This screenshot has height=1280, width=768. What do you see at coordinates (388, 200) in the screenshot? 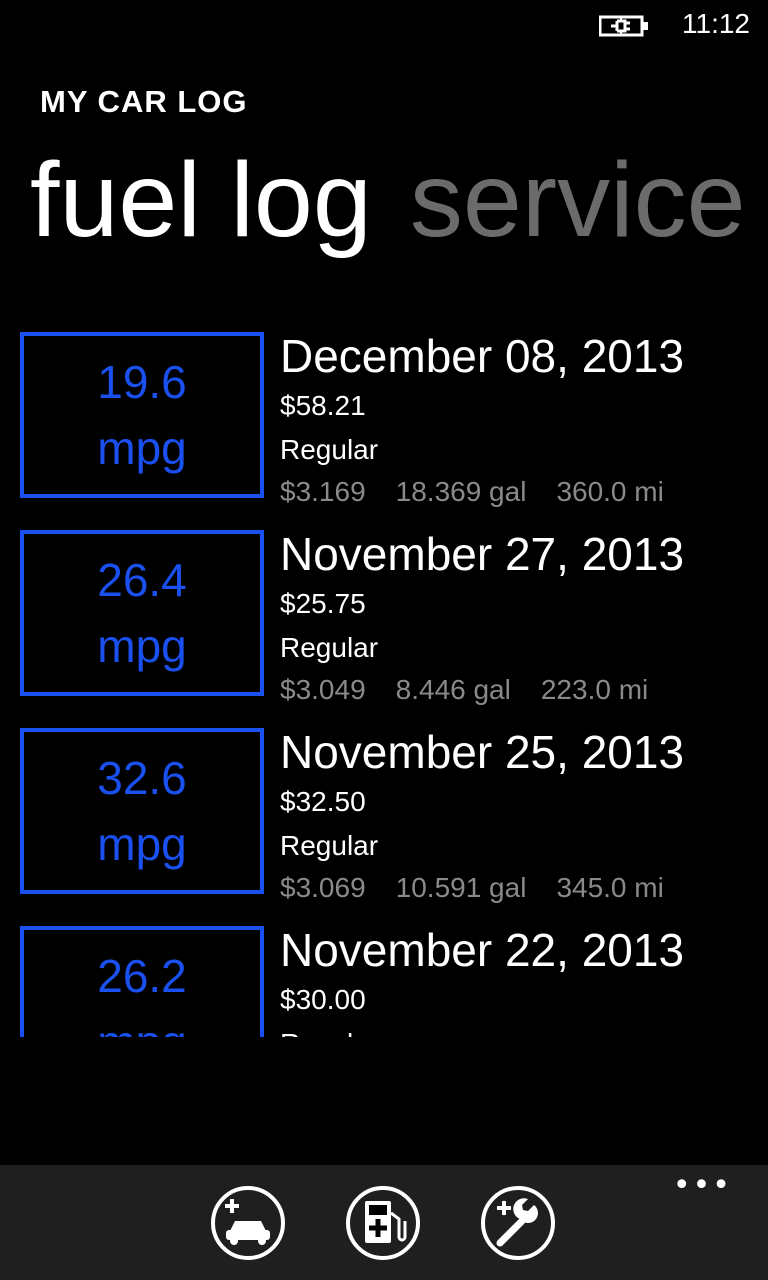
I see `pivot-header: fuel log service` at bounding box center [388, 200].